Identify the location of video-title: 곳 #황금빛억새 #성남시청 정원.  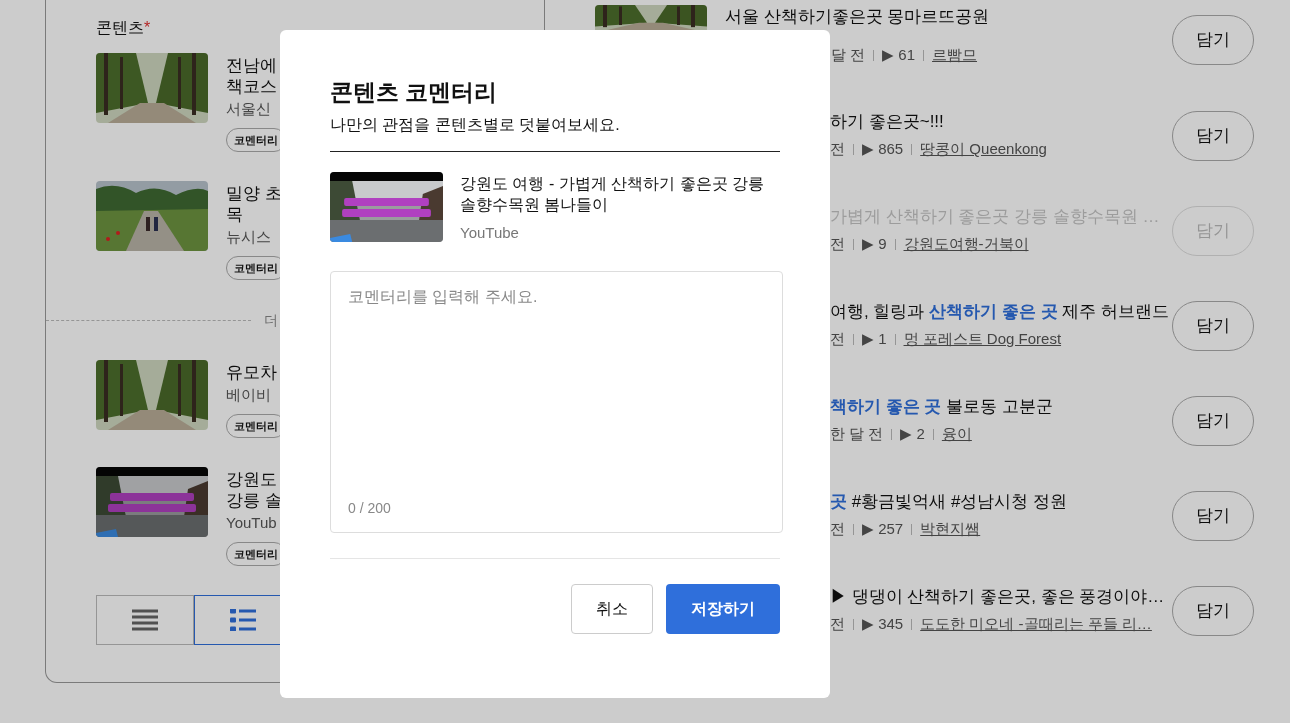
(1001, 501).